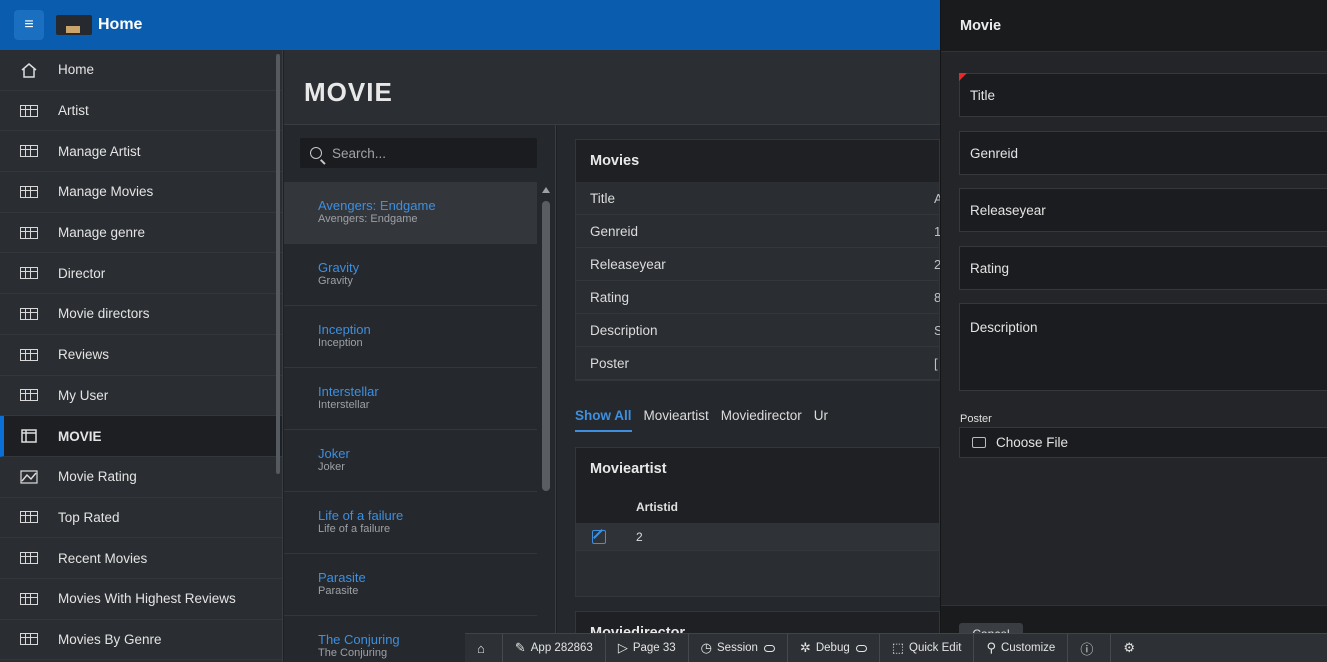  What do you see at coordinates (29, 25) in the screenshot?
I see `menu-toggle-button: ≡` at bounding box center [29, 25].